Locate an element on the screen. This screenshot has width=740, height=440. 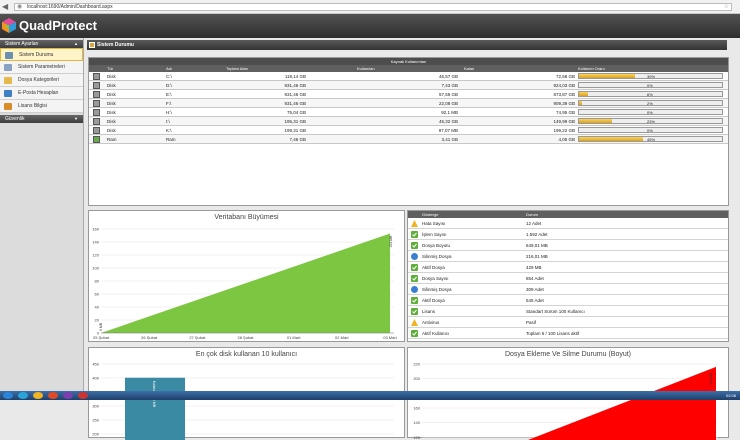
column-header: Kullanım Oranı is located at coordinates (591, 68).